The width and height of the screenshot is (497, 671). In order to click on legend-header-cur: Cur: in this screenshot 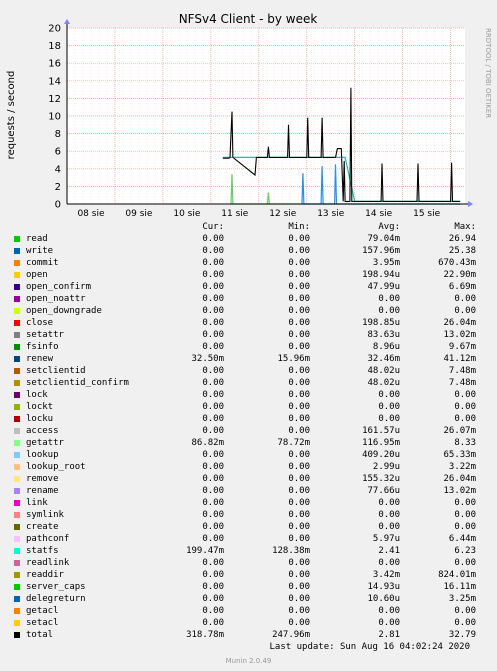, I will do `click(213, 227)`.